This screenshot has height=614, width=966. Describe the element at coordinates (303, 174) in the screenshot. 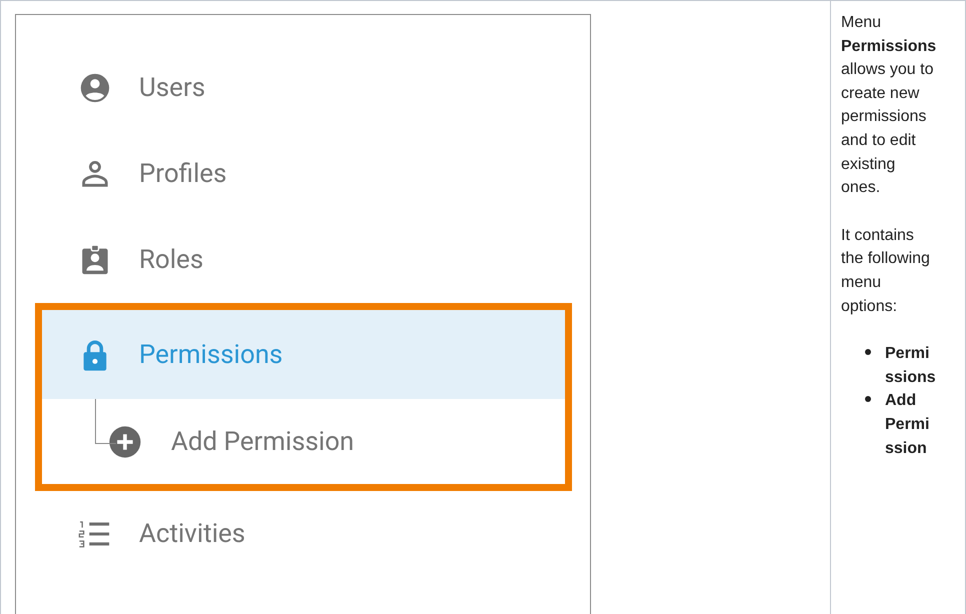

I see `menu-item: Profiles` at that location.